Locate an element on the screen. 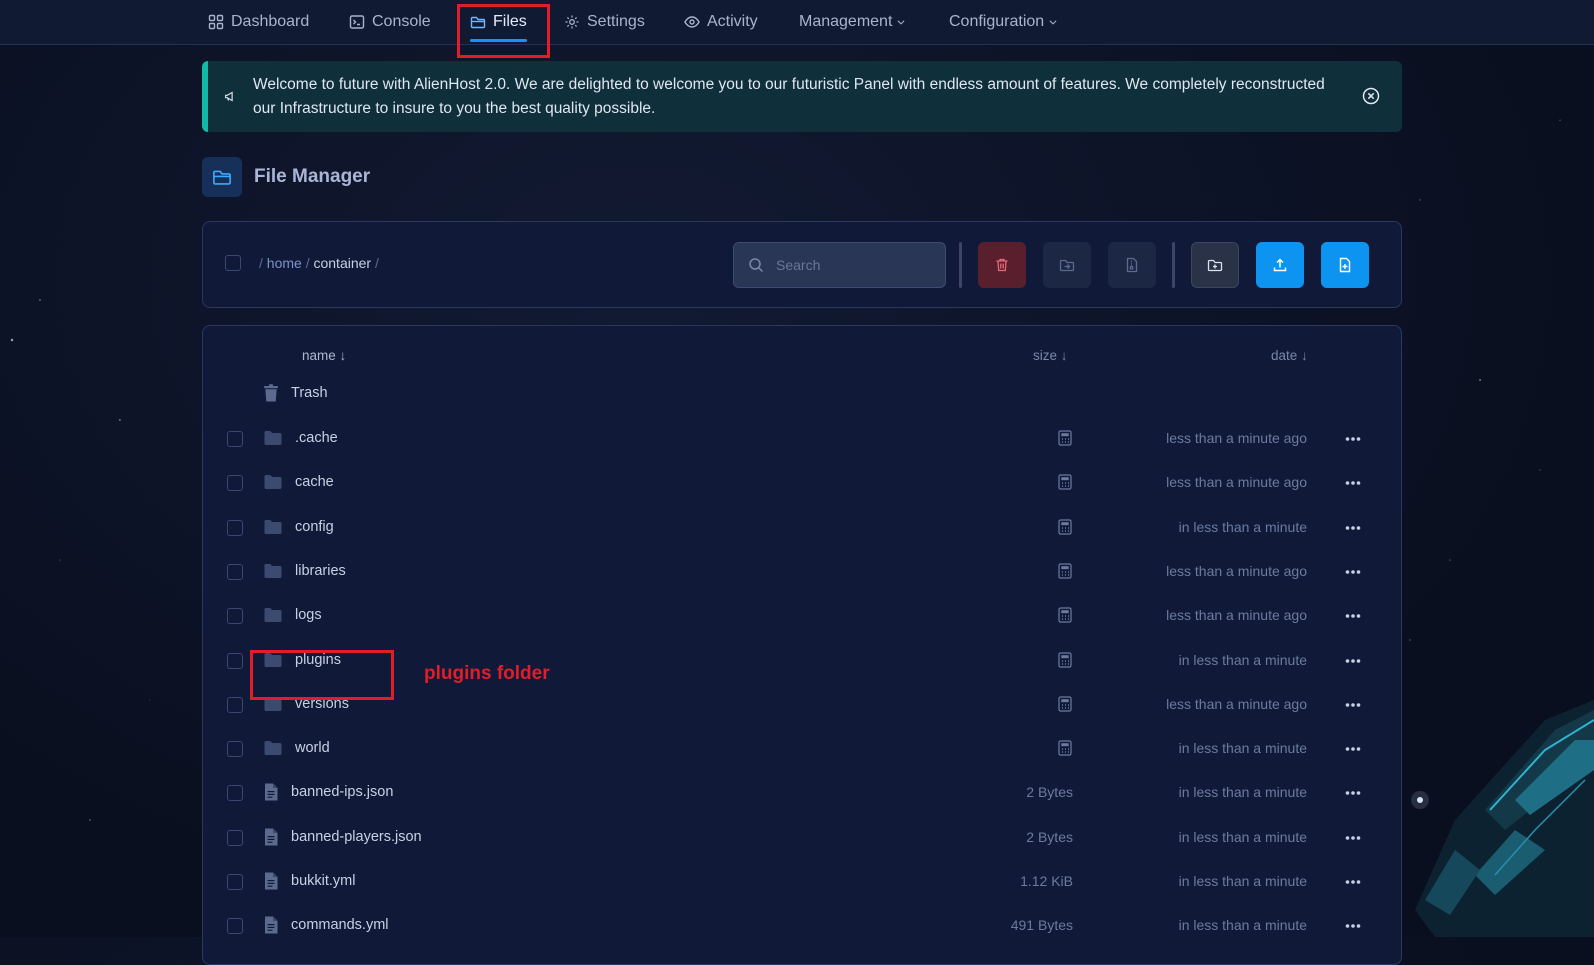 This screenshot has height=965, width=1594. nav-management-label: Management is located at coordinates (846, 21).